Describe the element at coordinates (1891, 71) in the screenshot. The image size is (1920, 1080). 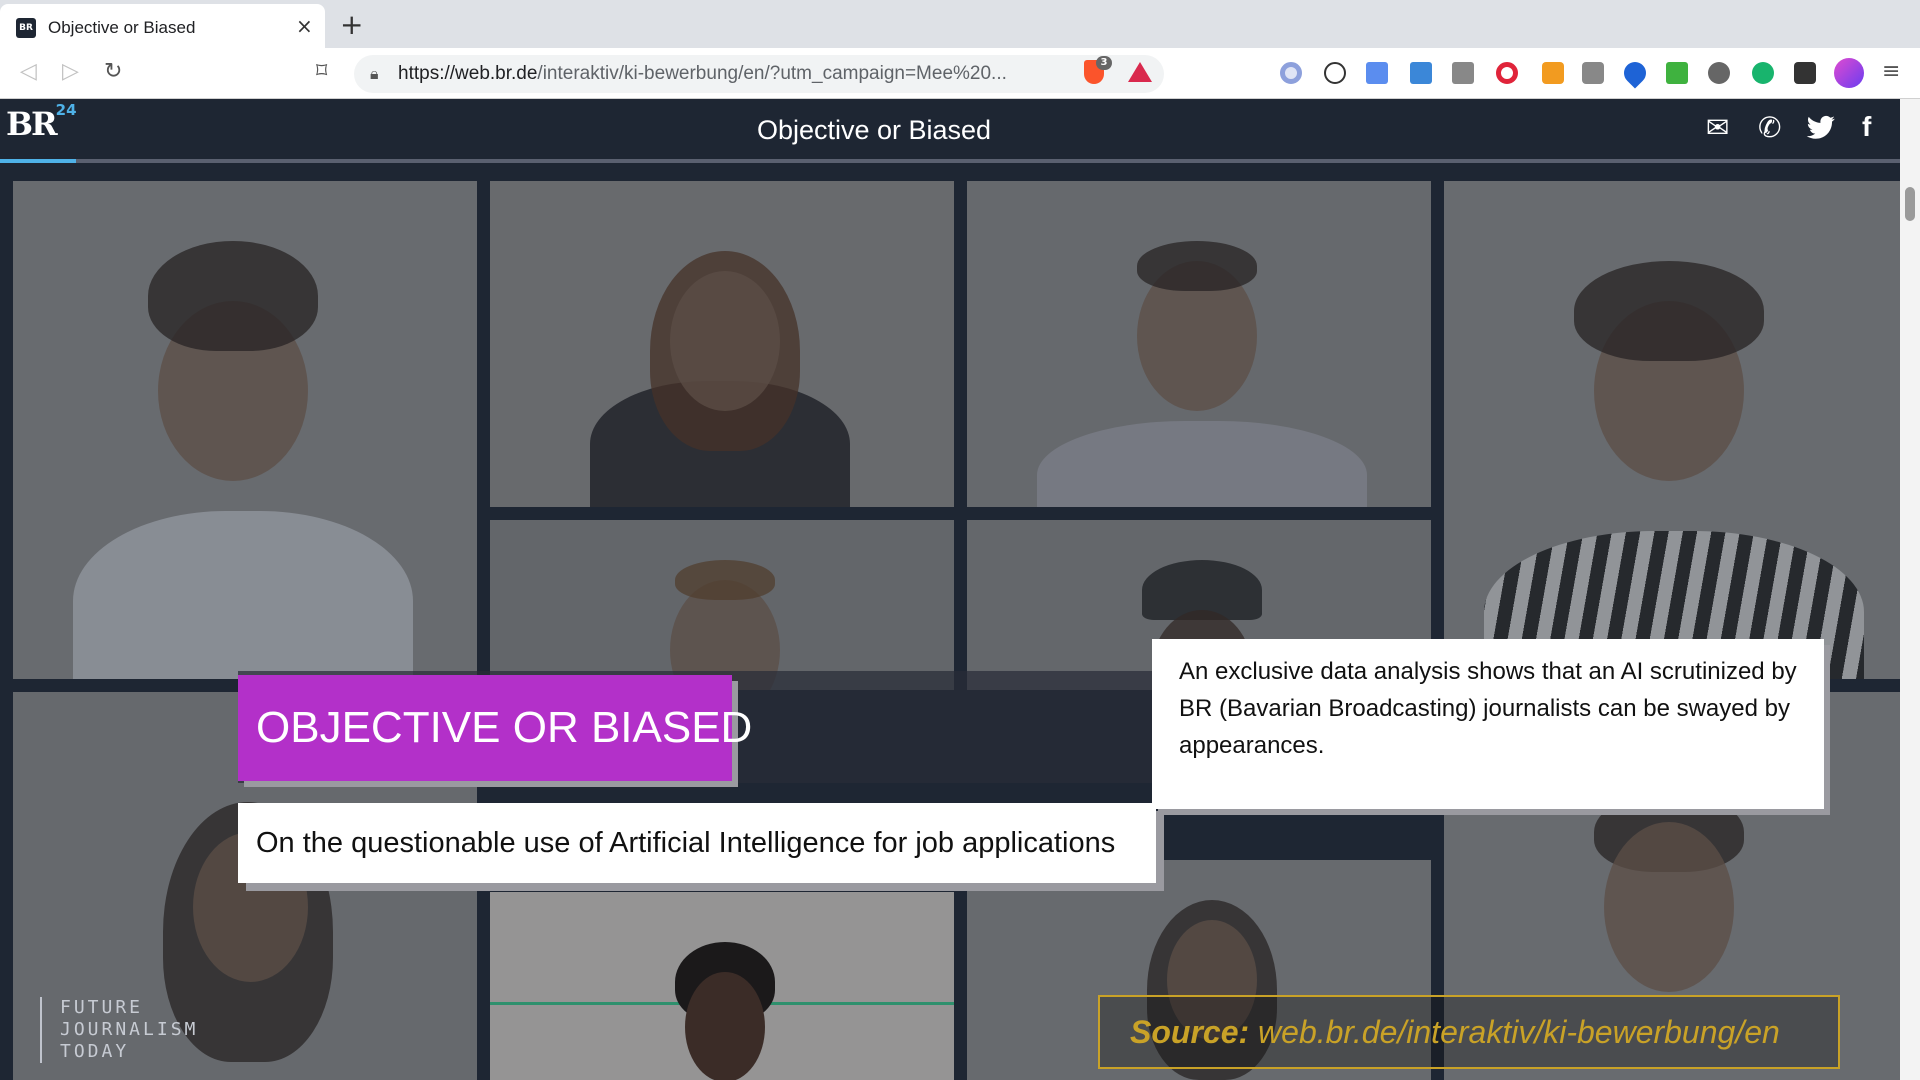
I see `menu-icon: ≡` at that location.